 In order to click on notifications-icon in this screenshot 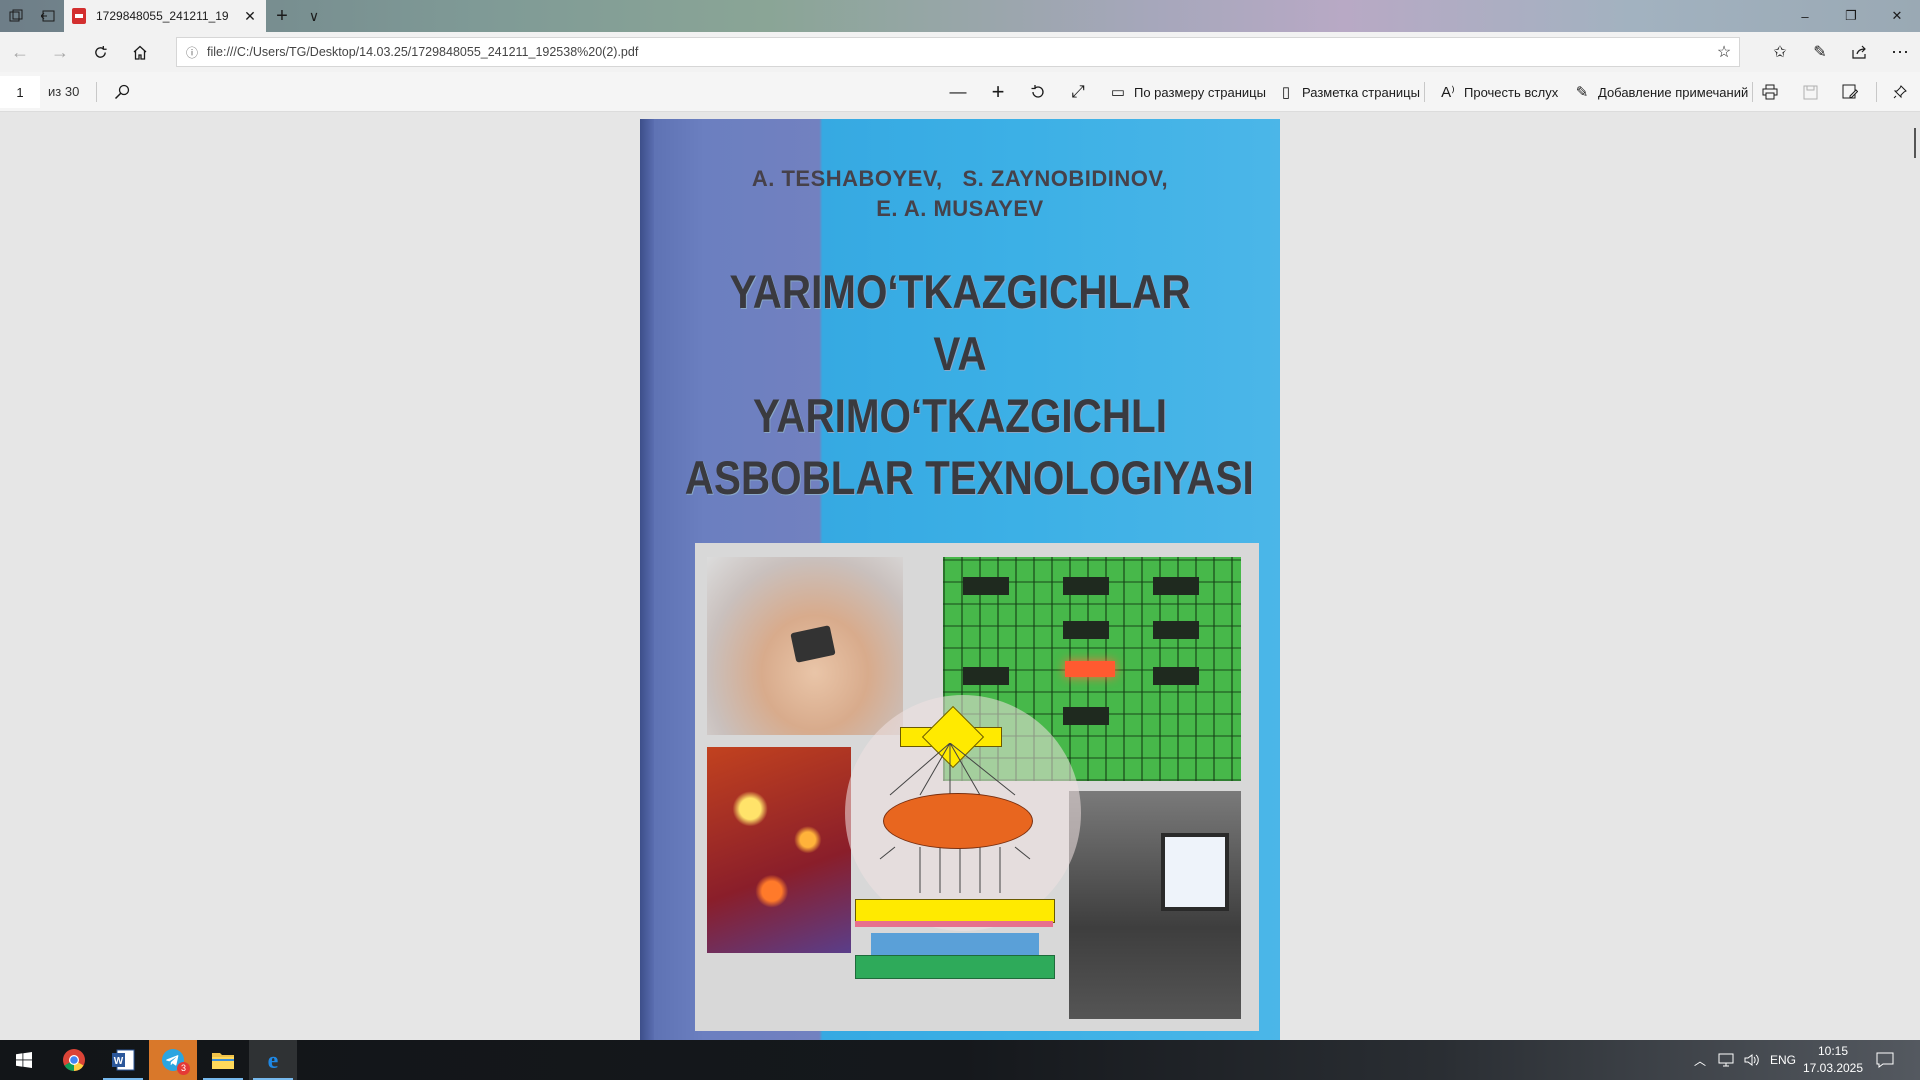, I will do `click(1885, 1060)`.